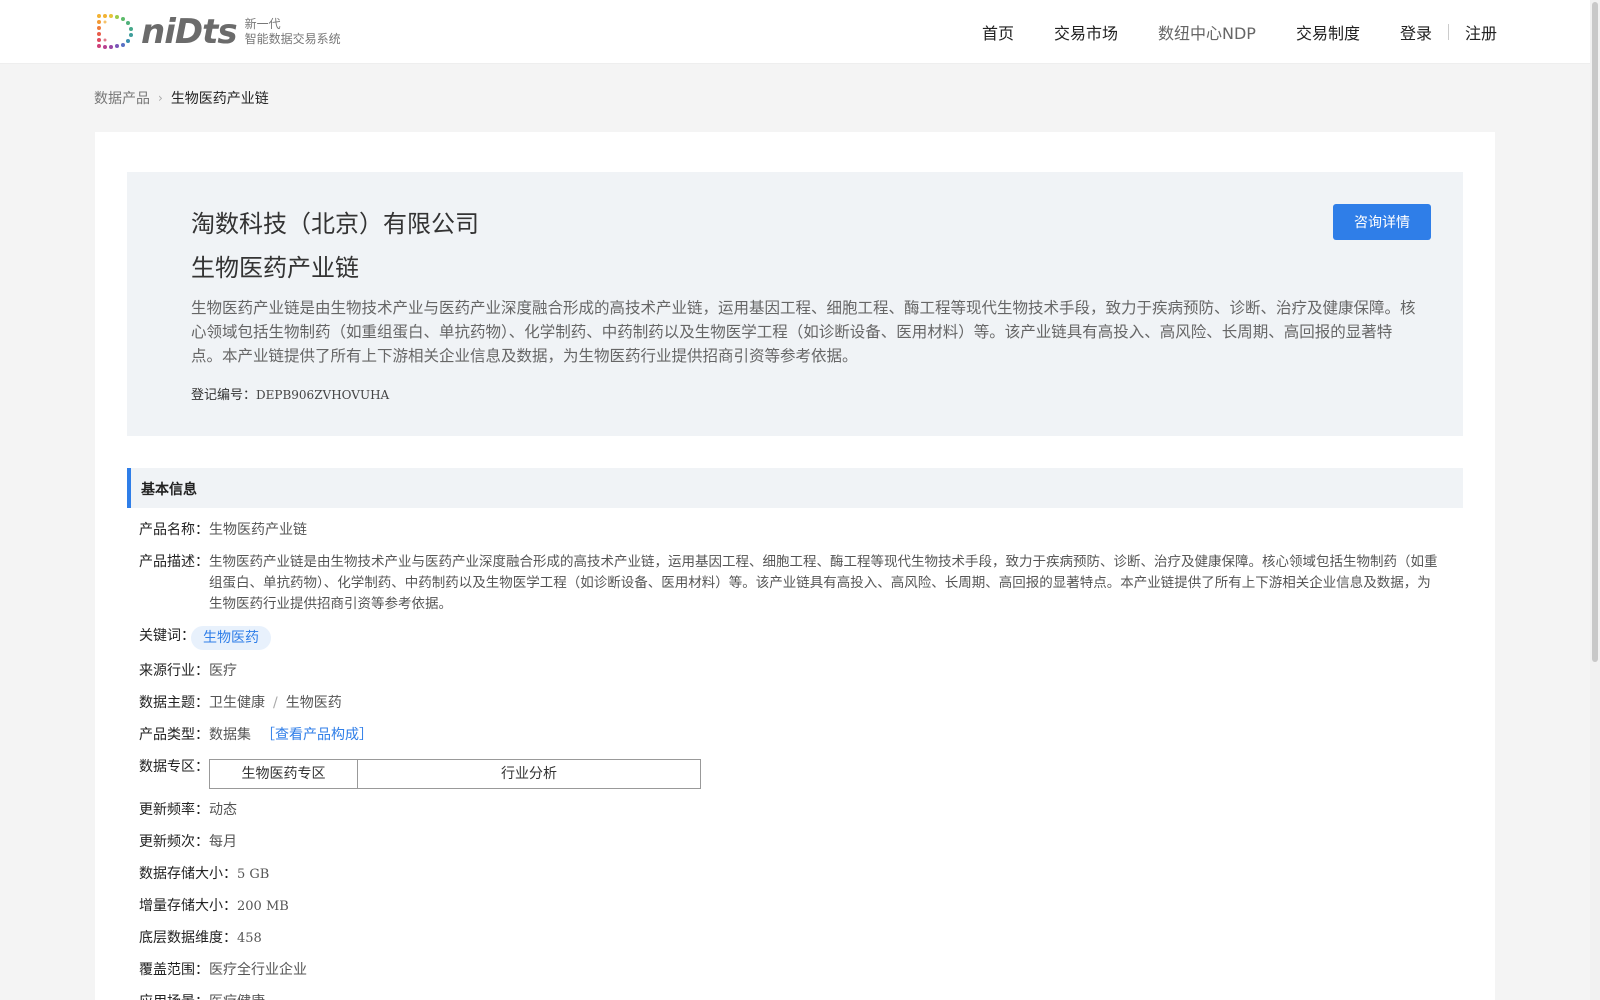 This screenshot has height=1000, width=1600. Describe the element at coordinates (455, 774) in the screenshot. I see `zone-table: 生物医药专区 行业分析` at that location.